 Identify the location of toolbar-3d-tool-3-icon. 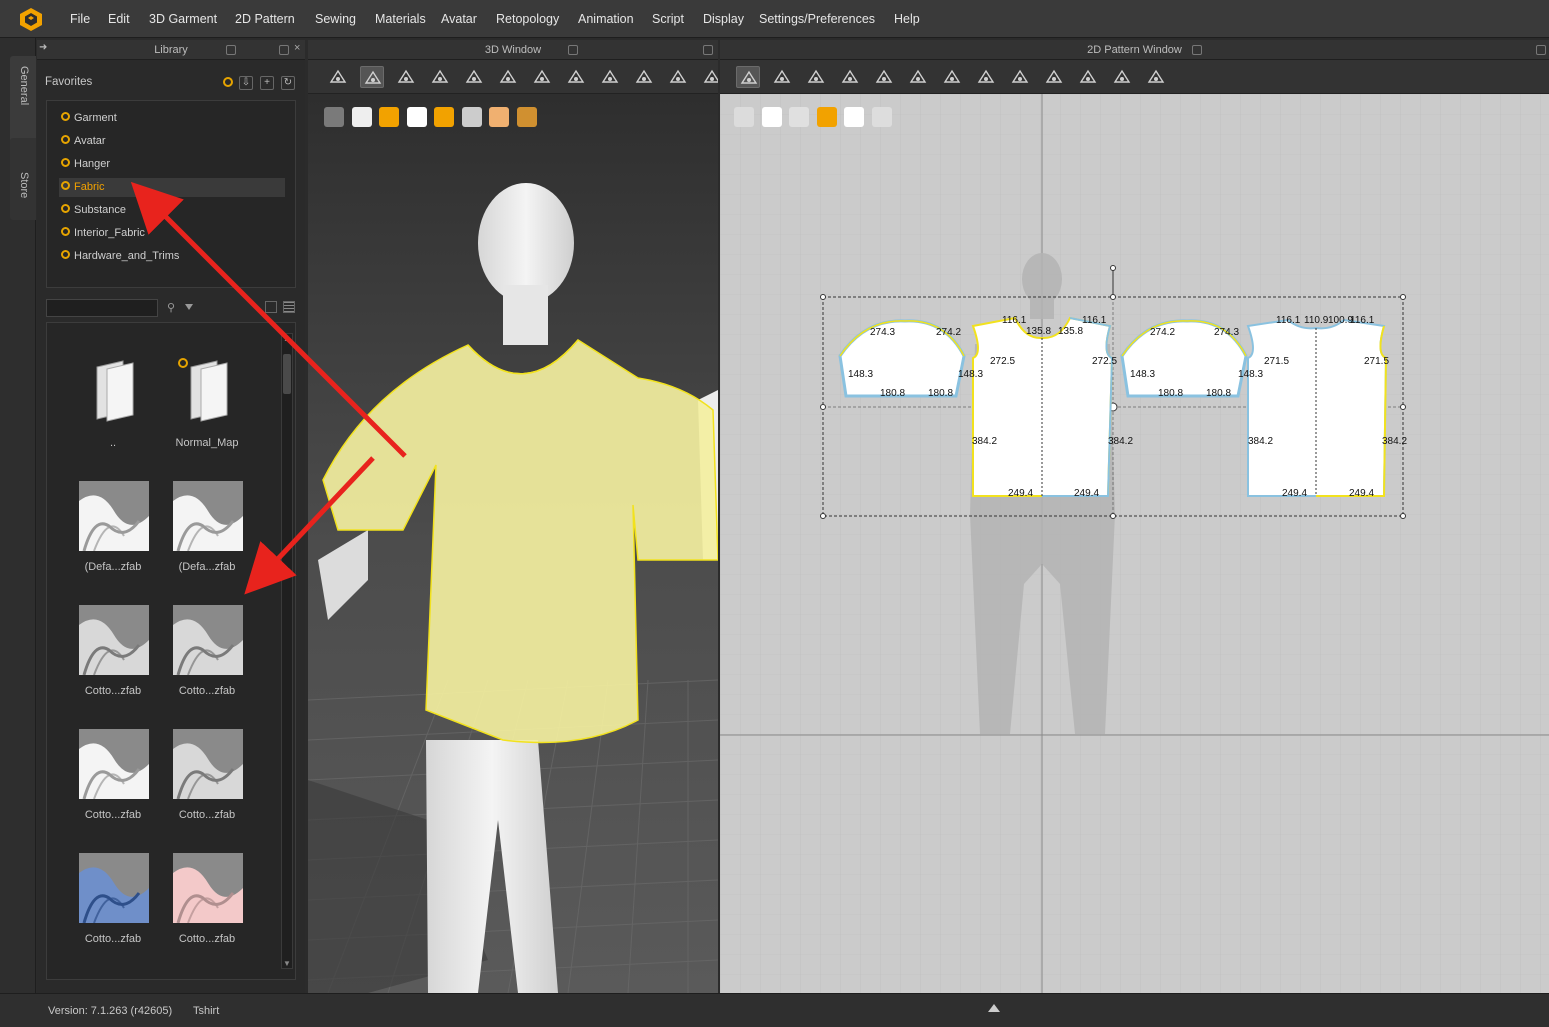
(406, 77).